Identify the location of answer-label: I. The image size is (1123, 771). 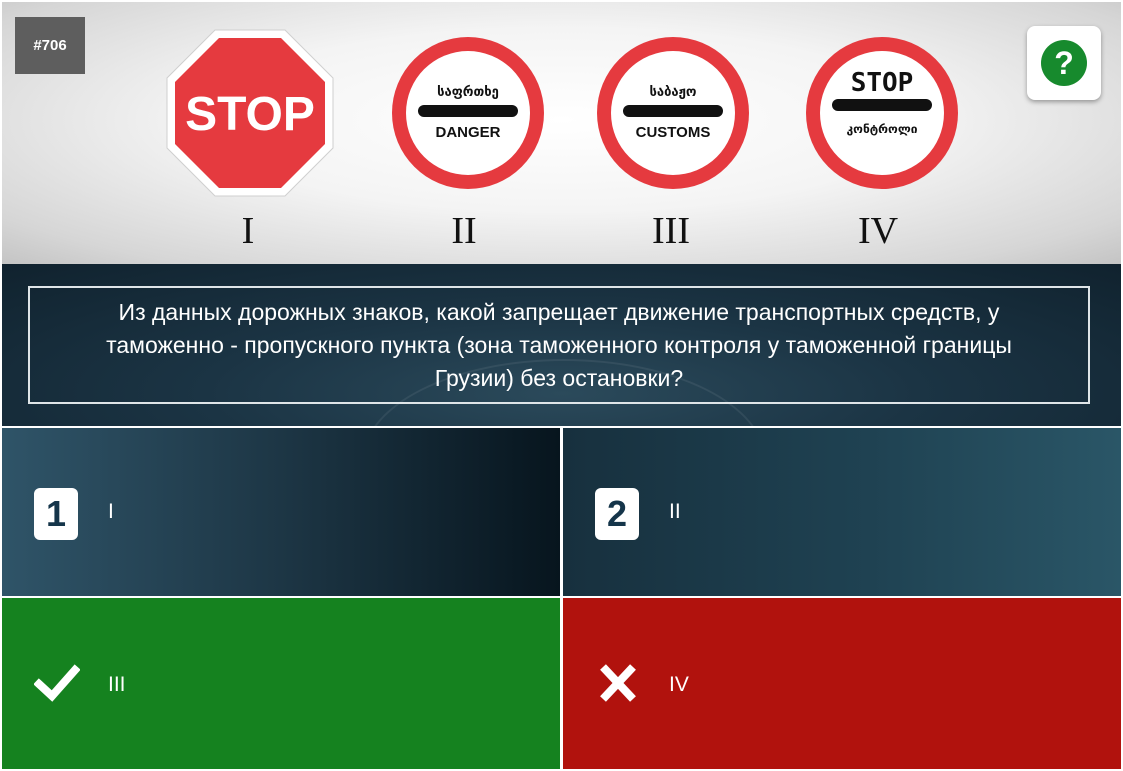
(111, 511).